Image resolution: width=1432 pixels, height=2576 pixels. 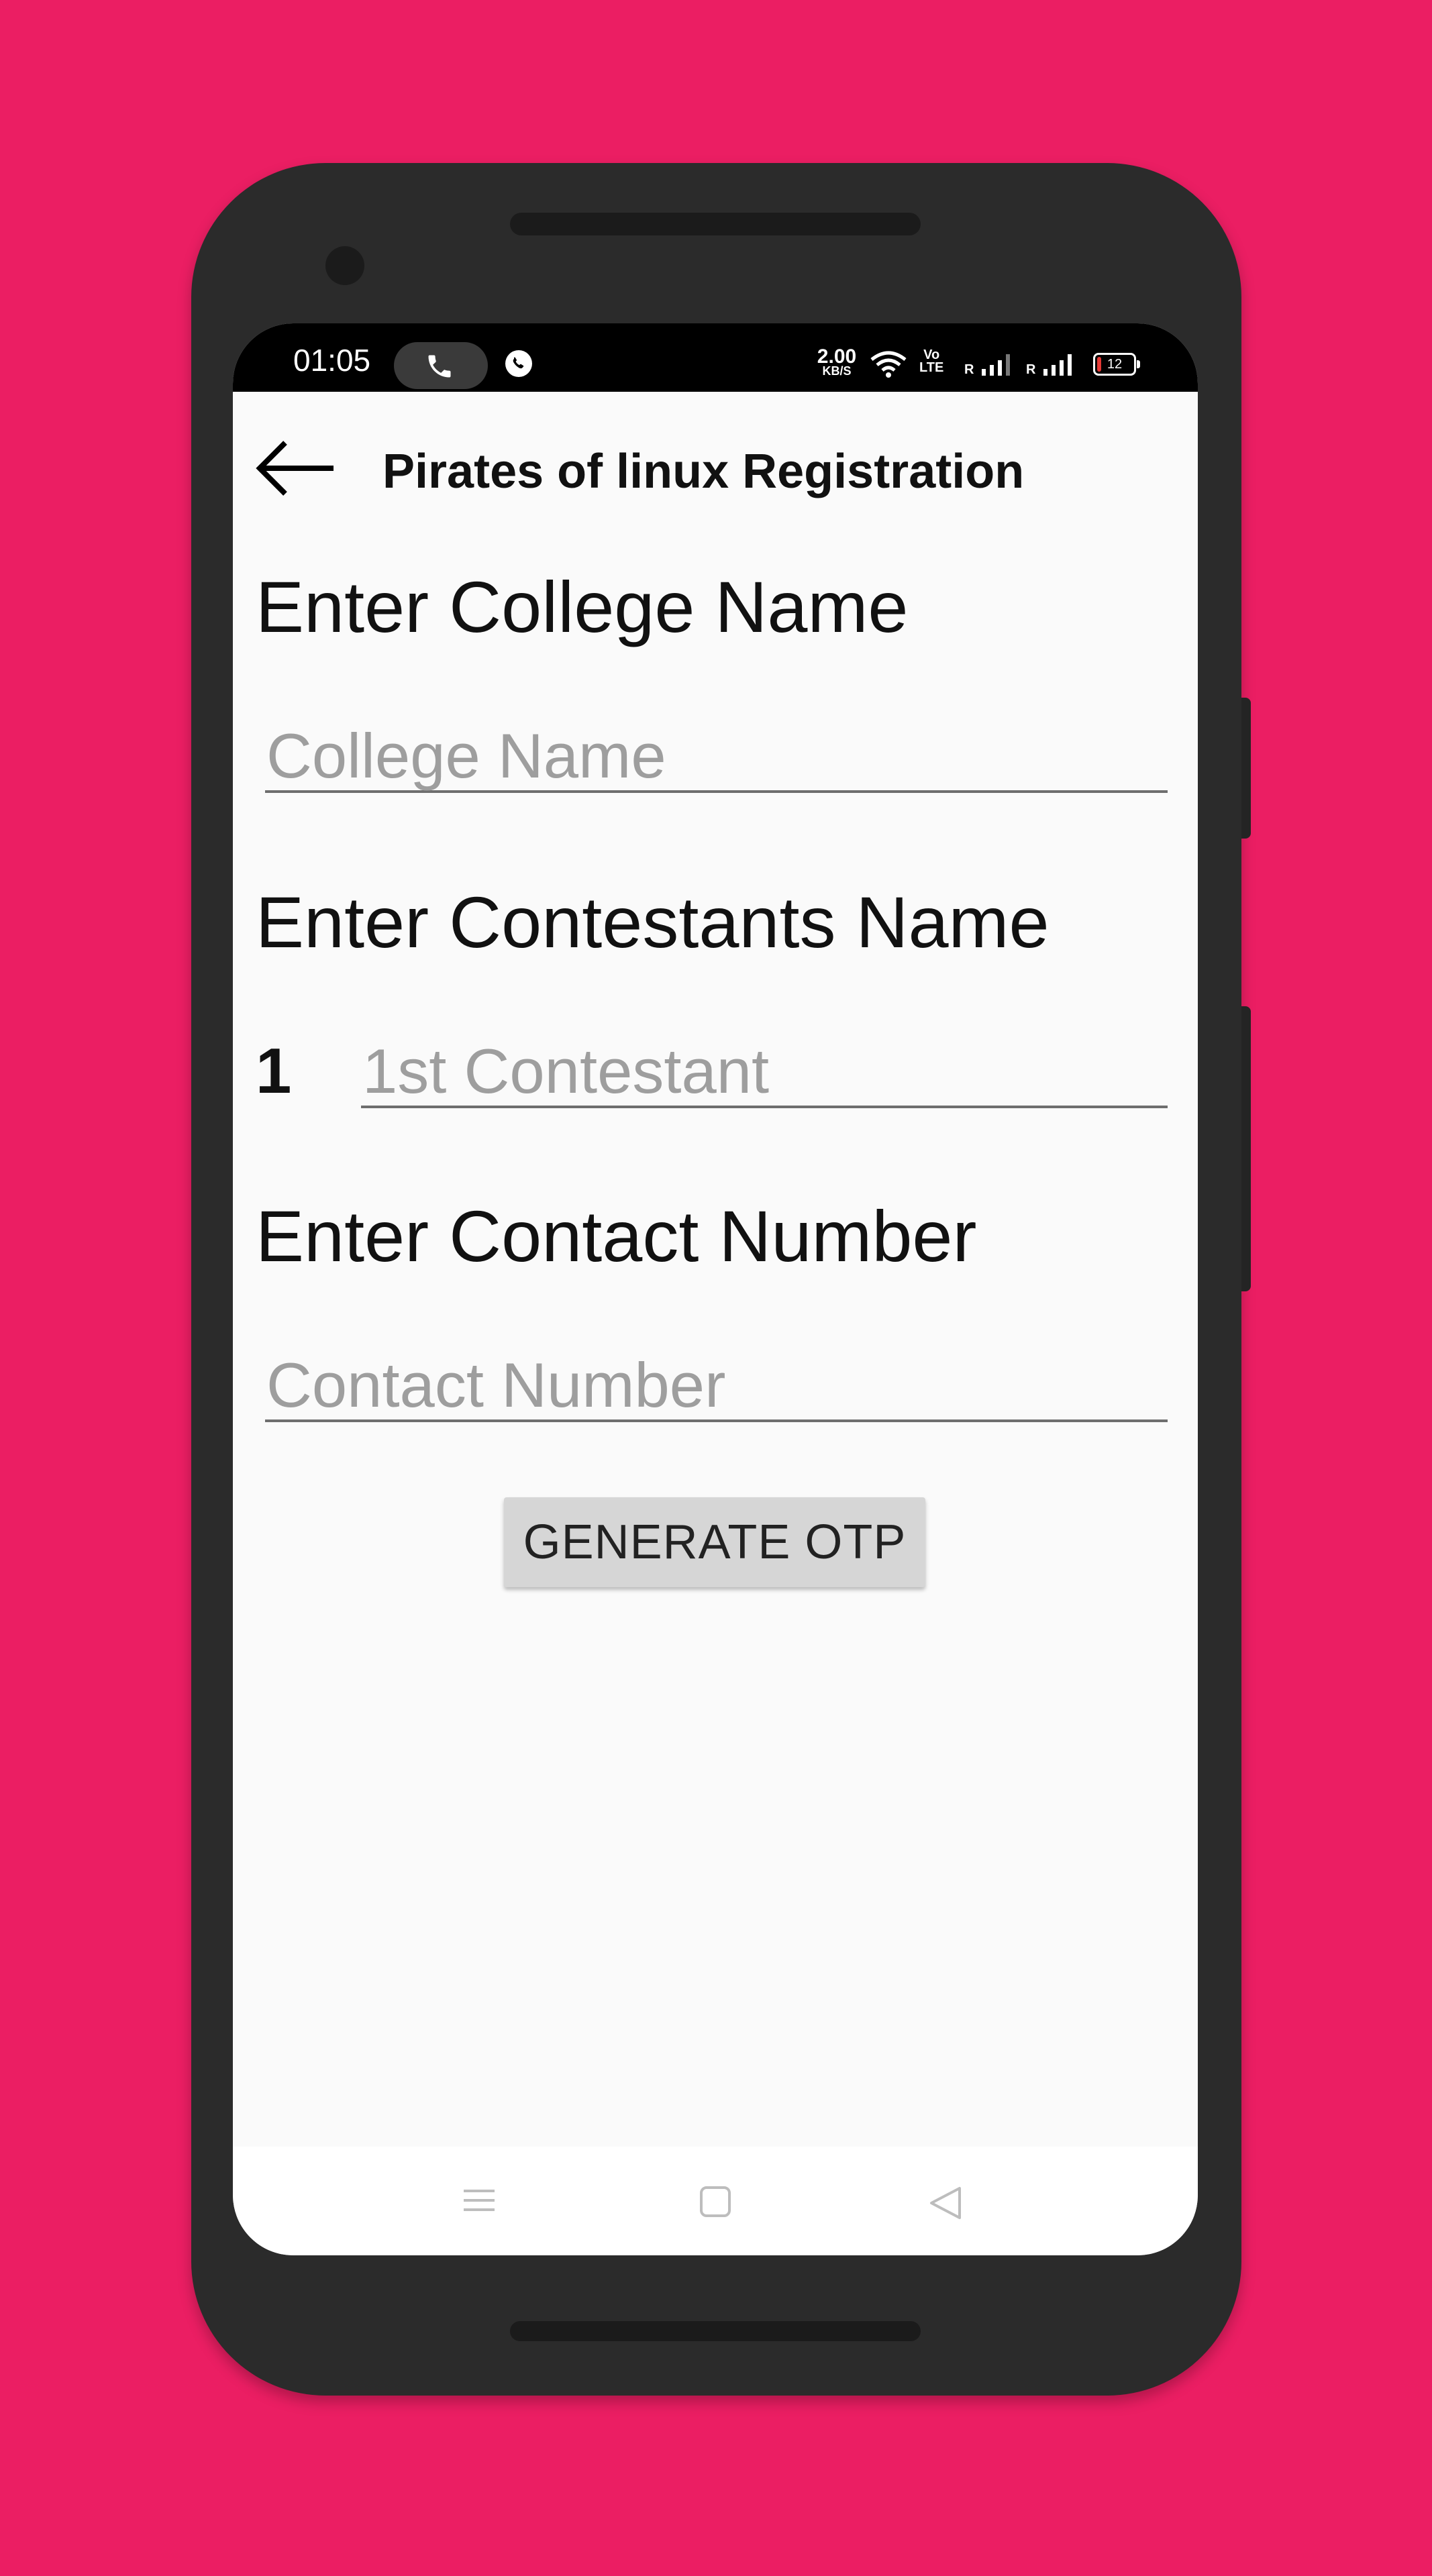 I want to click on contestant-index: 1, so click(x=274, y=1071).